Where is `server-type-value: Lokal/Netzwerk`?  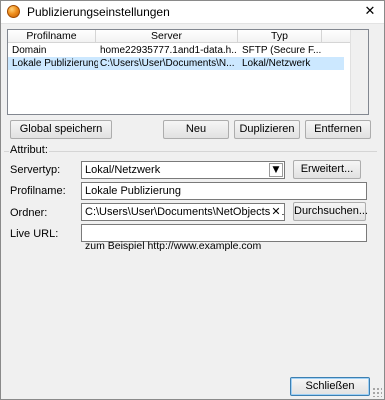
server-type-value: Lokal/Netzwerk is located at coordinates (123, 170).